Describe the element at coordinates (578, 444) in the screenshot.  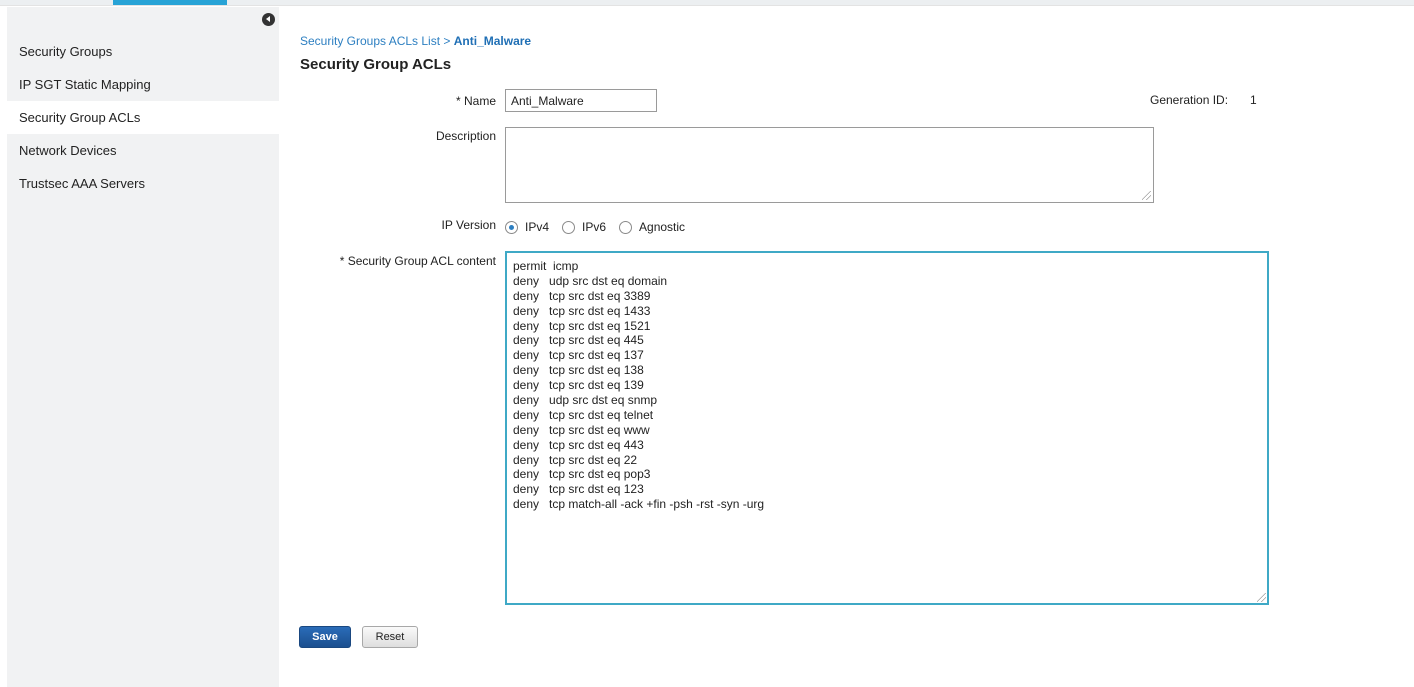
I see `acl-line: deny tcp src dst eq 443` at that location.